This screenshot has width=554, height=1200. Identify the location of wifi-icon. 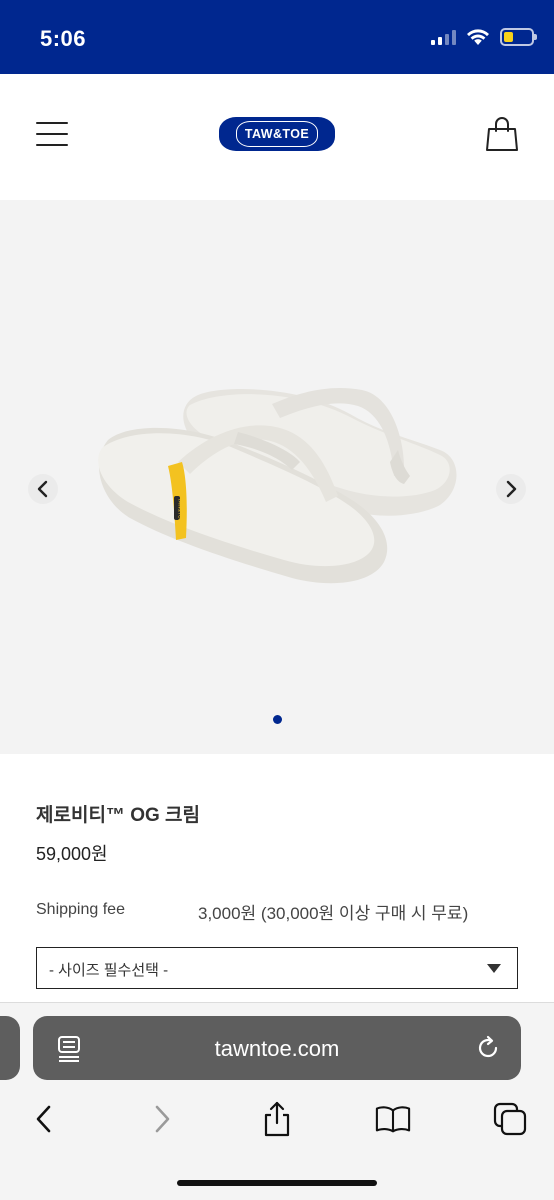
(478, 37).